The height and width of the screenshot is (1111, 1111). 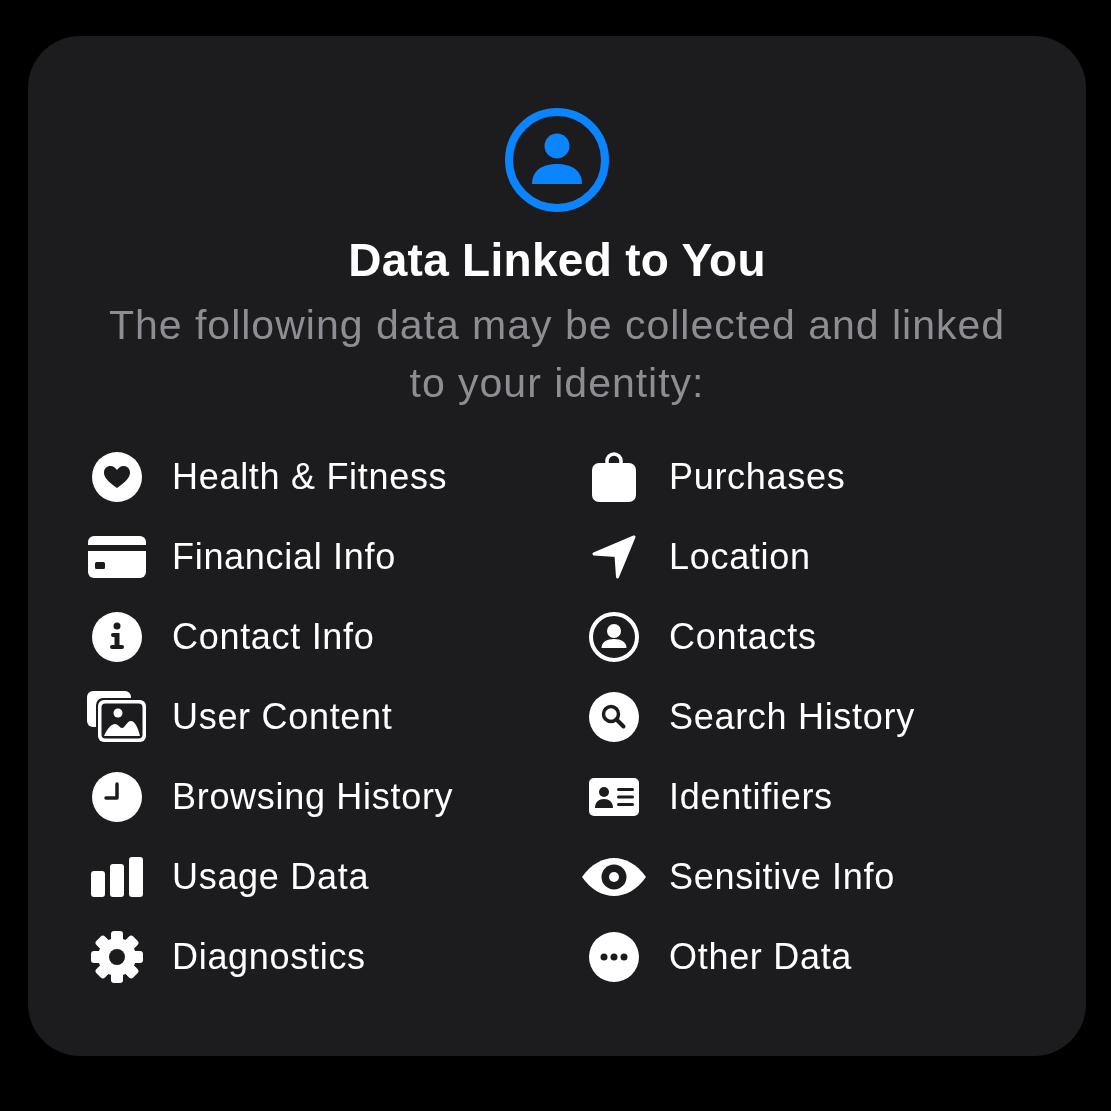 I want to click on category-label: Purchases, so click(x=757, y=477).